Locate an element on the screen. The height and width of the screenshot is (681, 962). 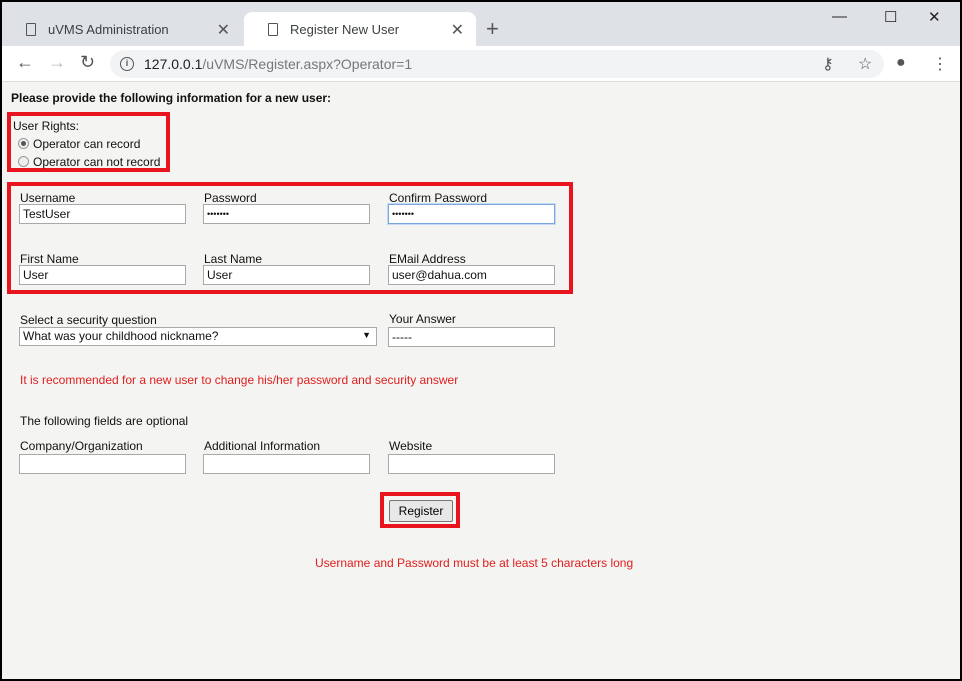
maximize-icon: ☐ is located at coordinates (890, 17).